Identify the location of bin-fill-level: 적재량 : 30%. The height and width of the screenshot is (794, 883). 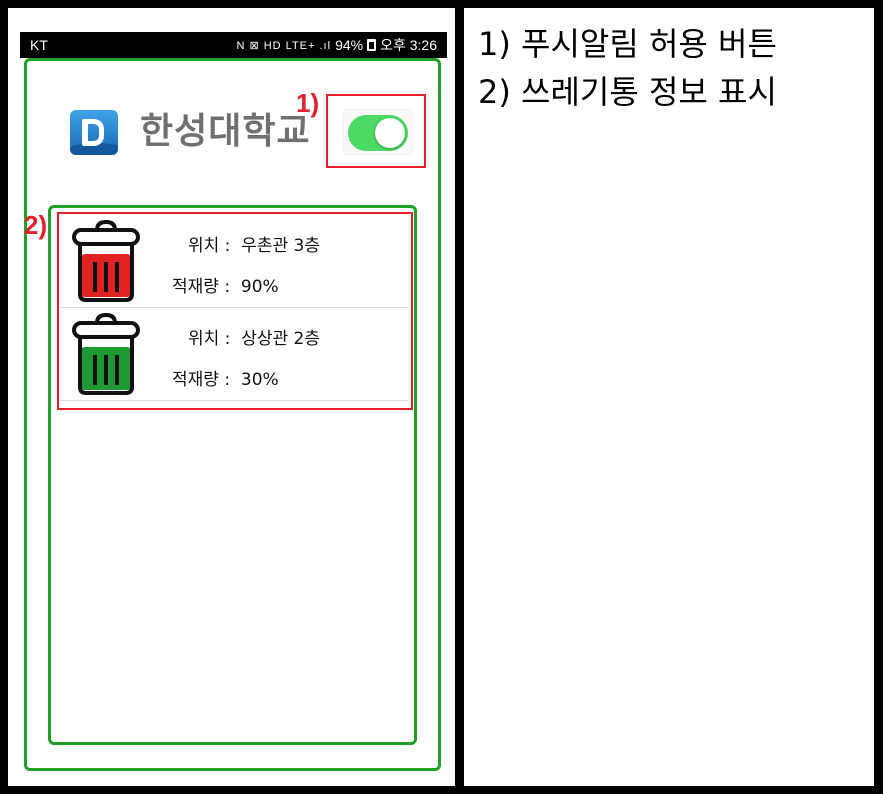
(225, 380).